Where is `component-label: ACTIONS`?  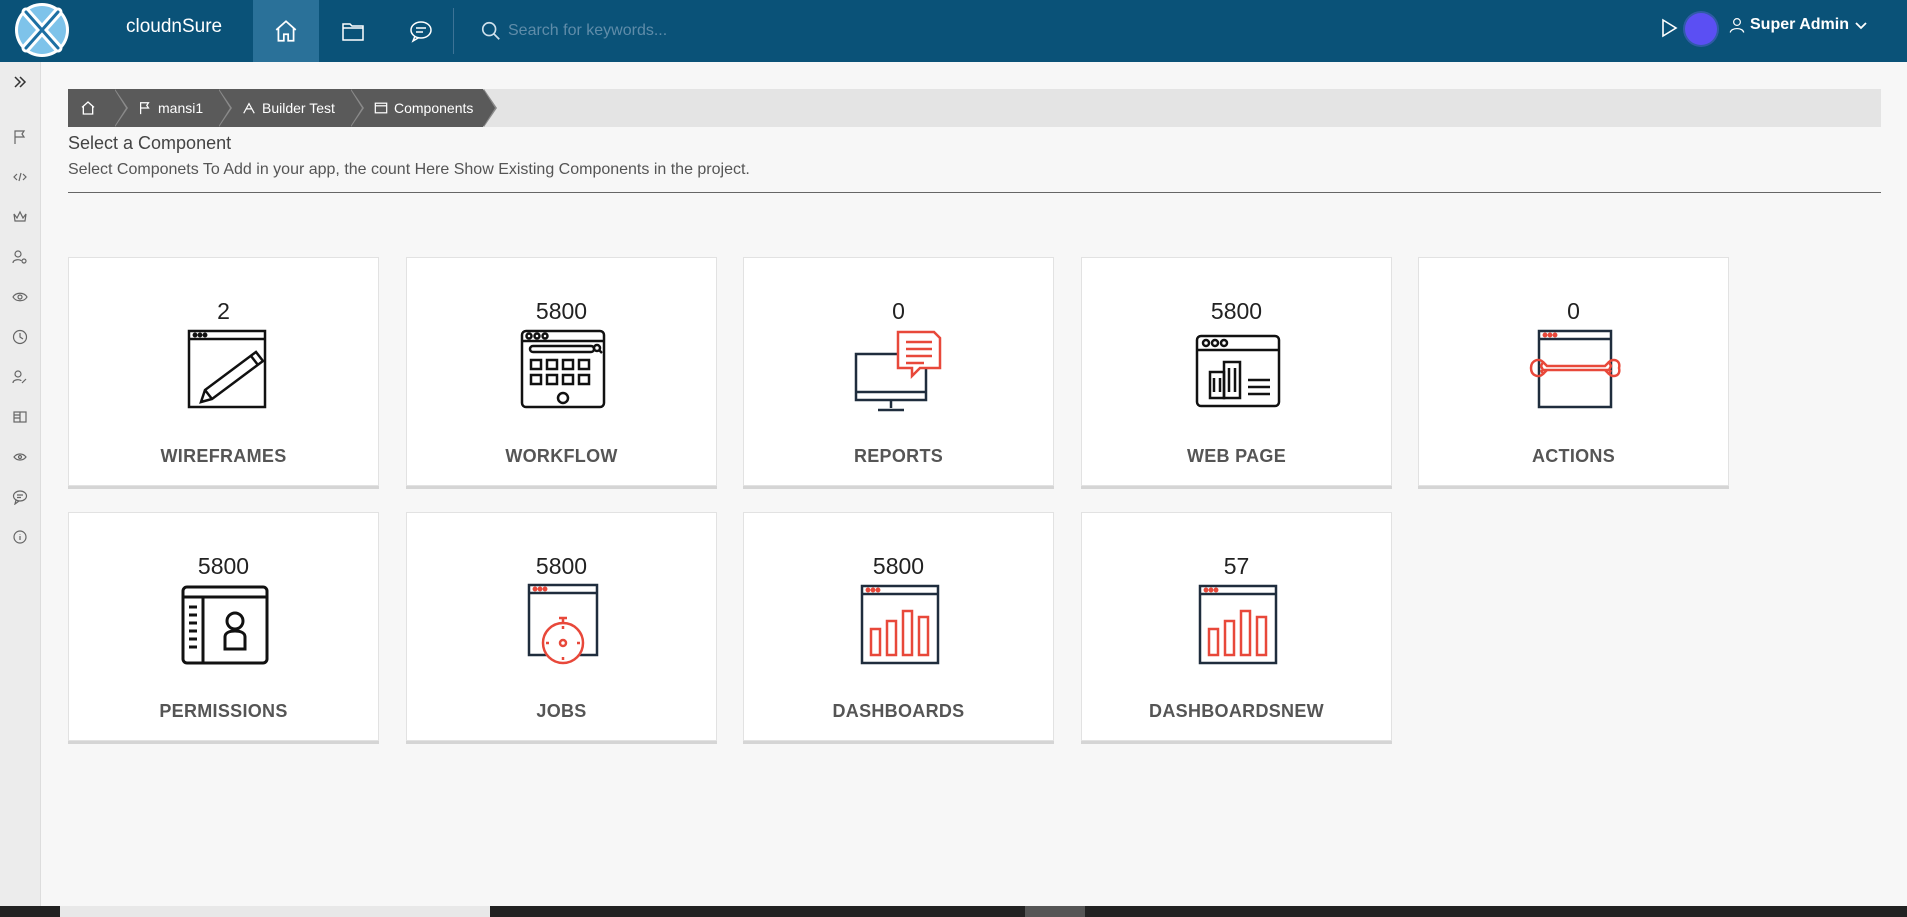
component-label: ACTIONS is located at coordinates (1573, 456).